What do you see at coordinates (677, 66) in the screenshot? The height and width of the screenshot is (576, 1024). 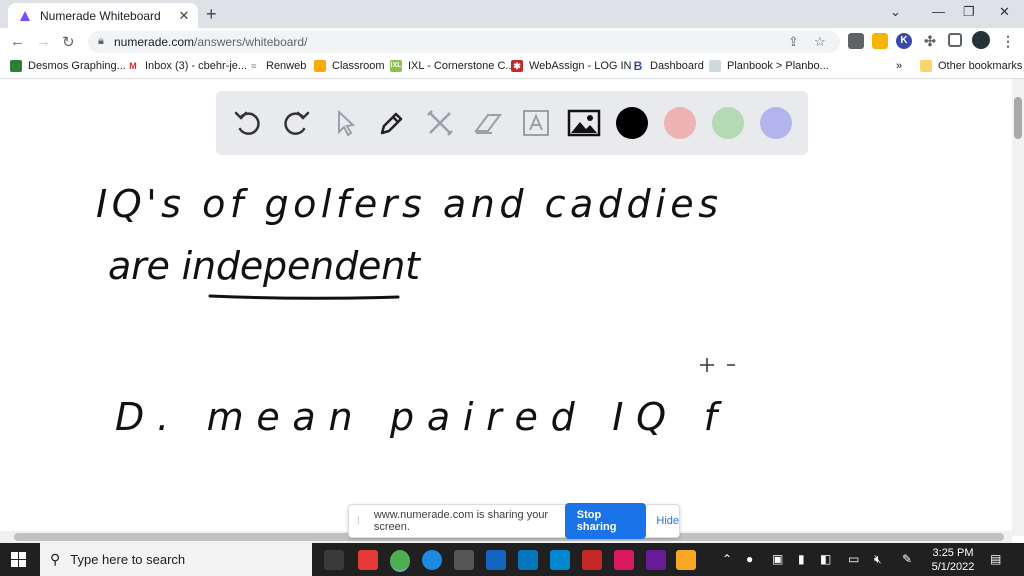 I see `bookmark-label: Dashboard` at bounding box center [677, 66].